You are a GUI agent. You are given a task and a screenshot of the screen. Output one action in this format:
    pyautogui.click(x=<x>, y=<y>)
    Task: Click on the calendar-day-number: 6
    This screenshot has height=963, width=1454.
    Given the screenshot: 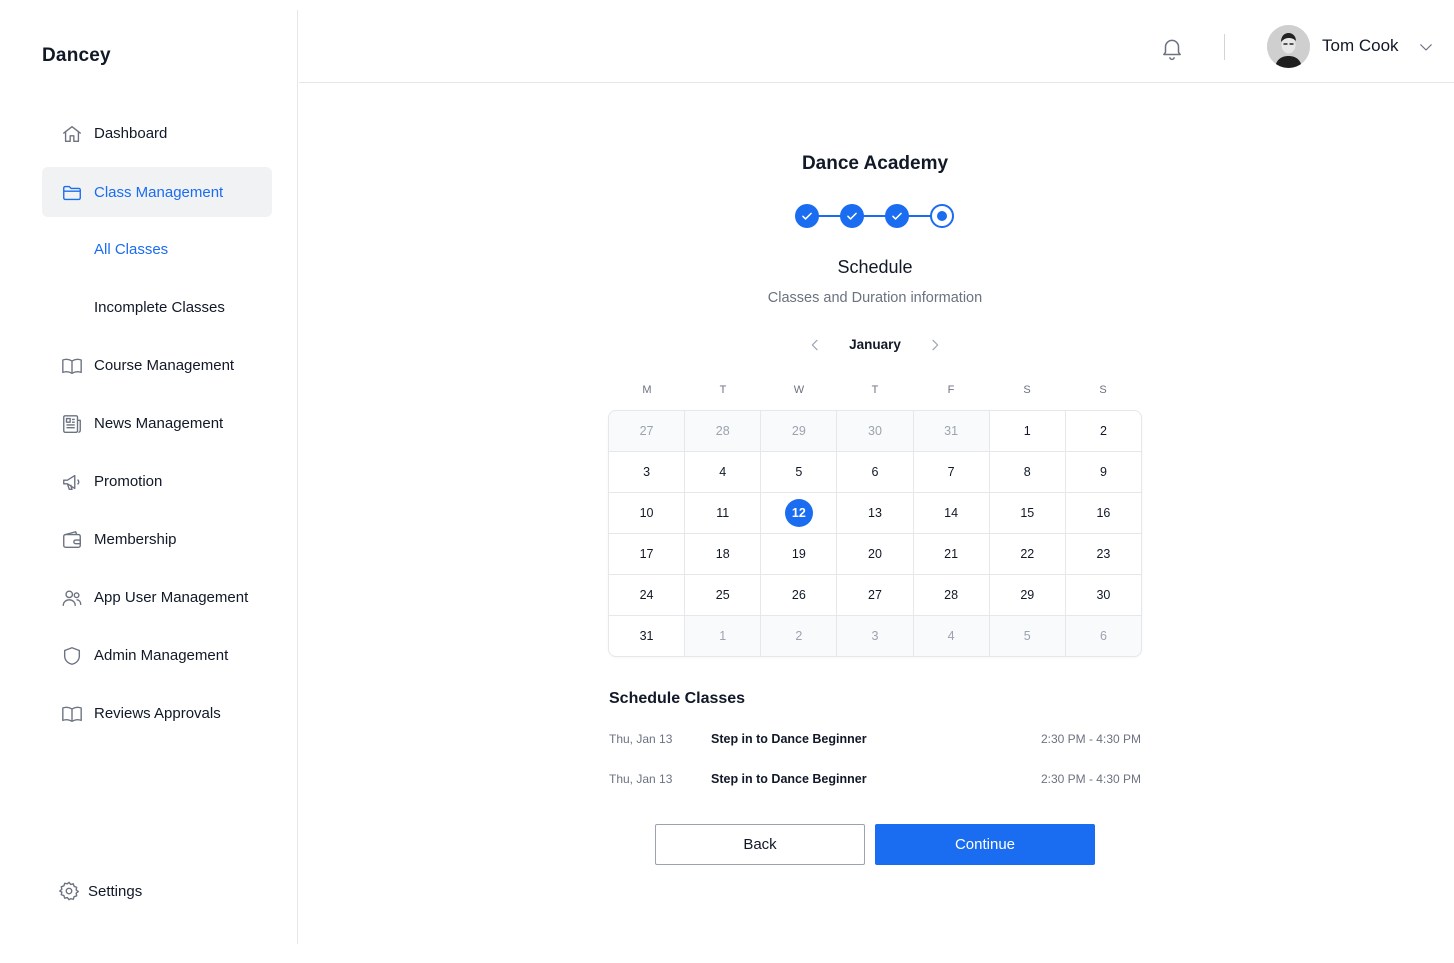 What is the action you would take?
    pyautogui.click(x=1103, y=636)
    